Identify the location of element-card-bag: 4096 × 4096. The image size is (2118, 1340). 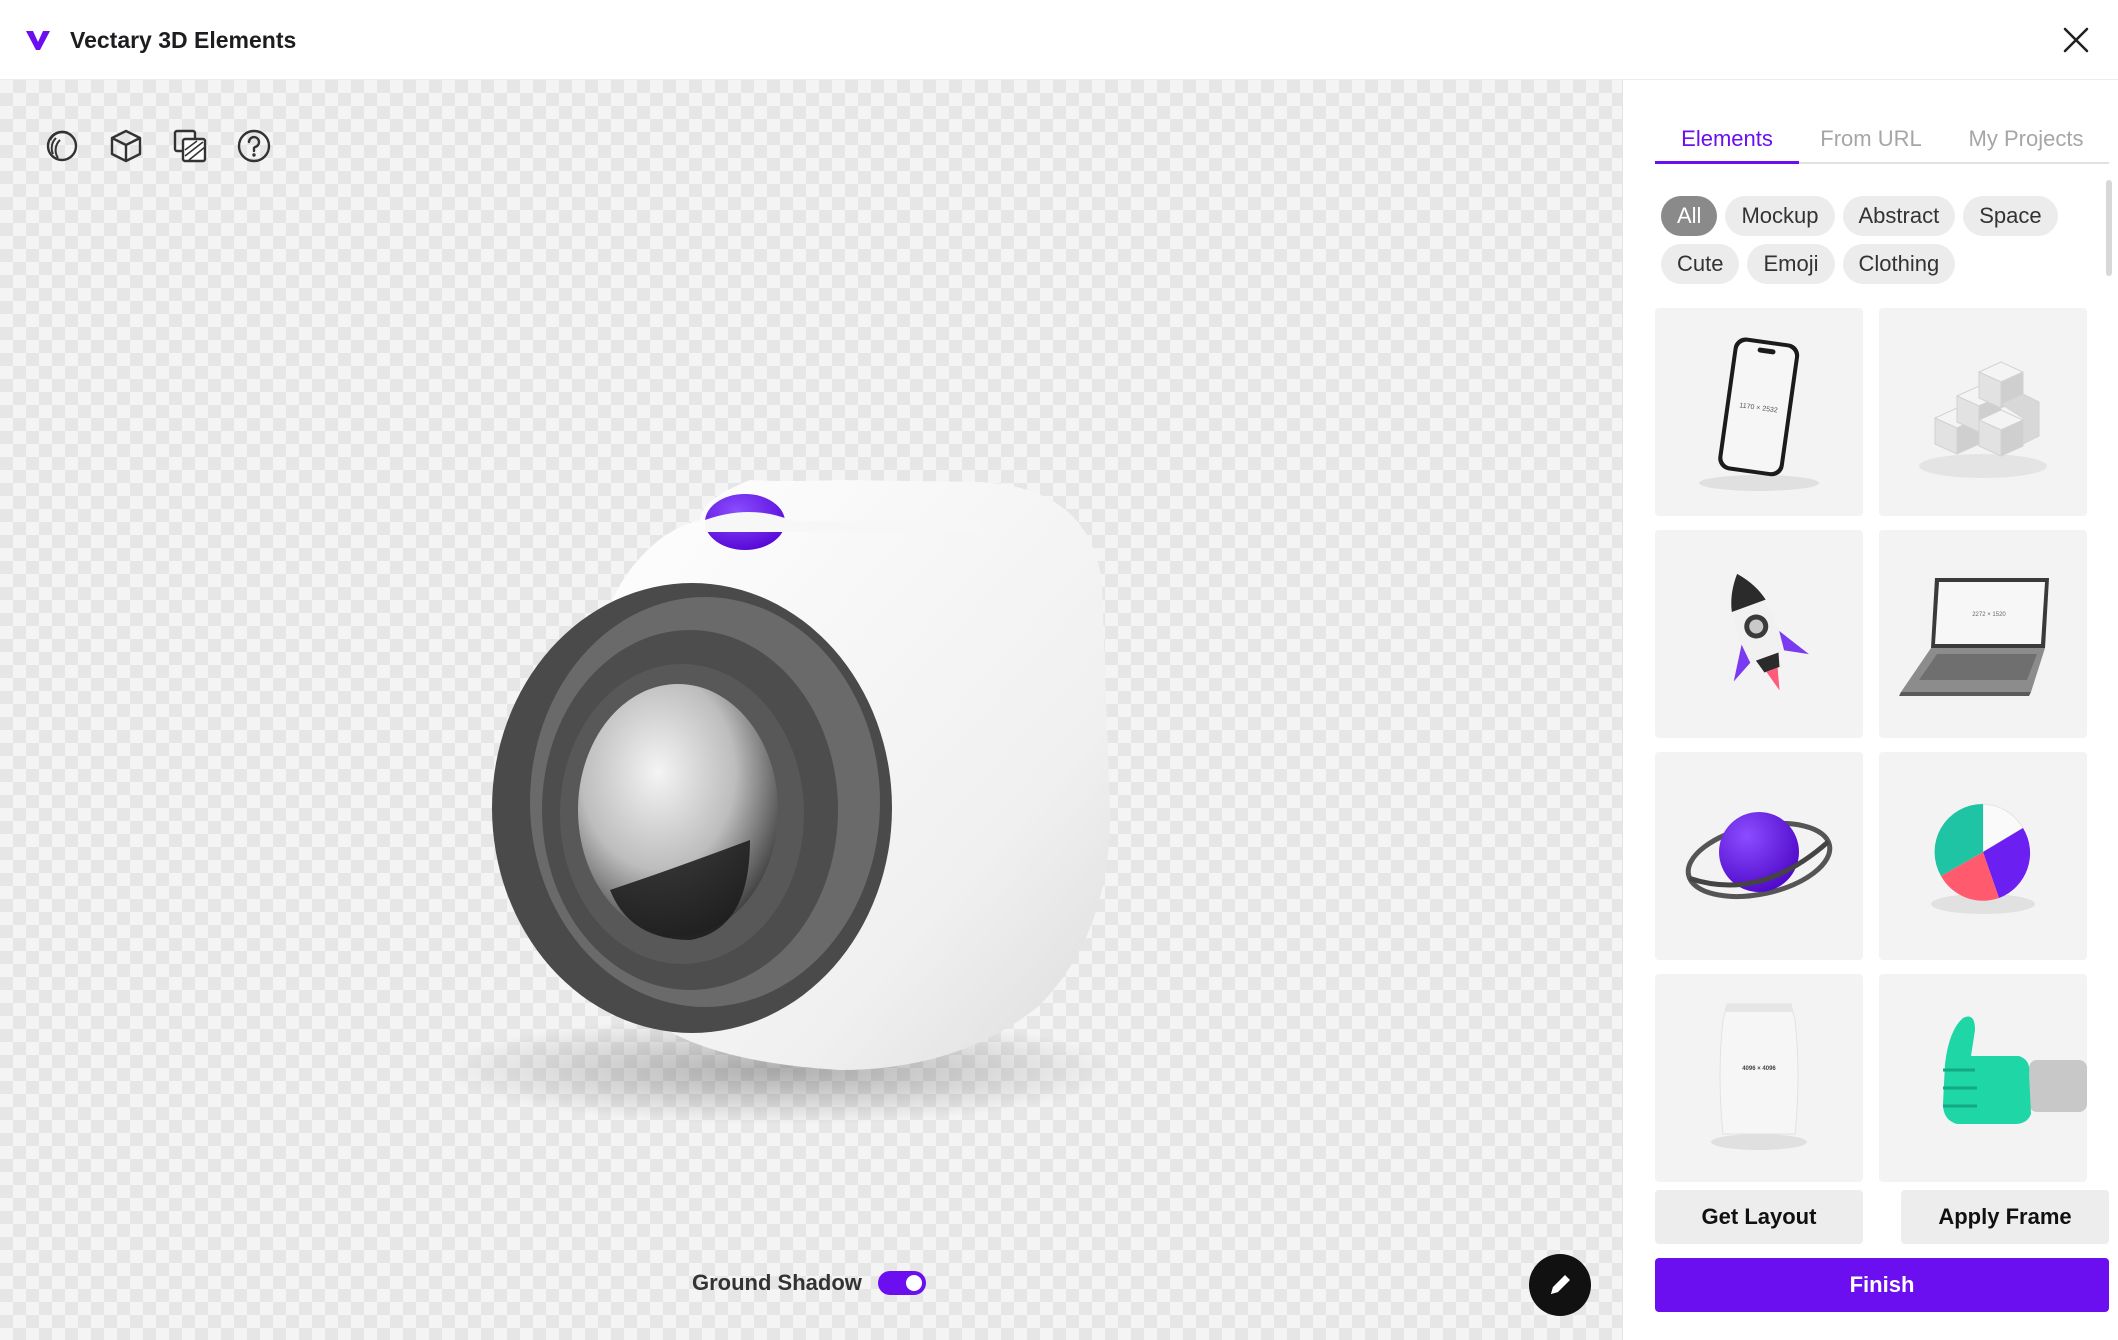
(1759, 1078).